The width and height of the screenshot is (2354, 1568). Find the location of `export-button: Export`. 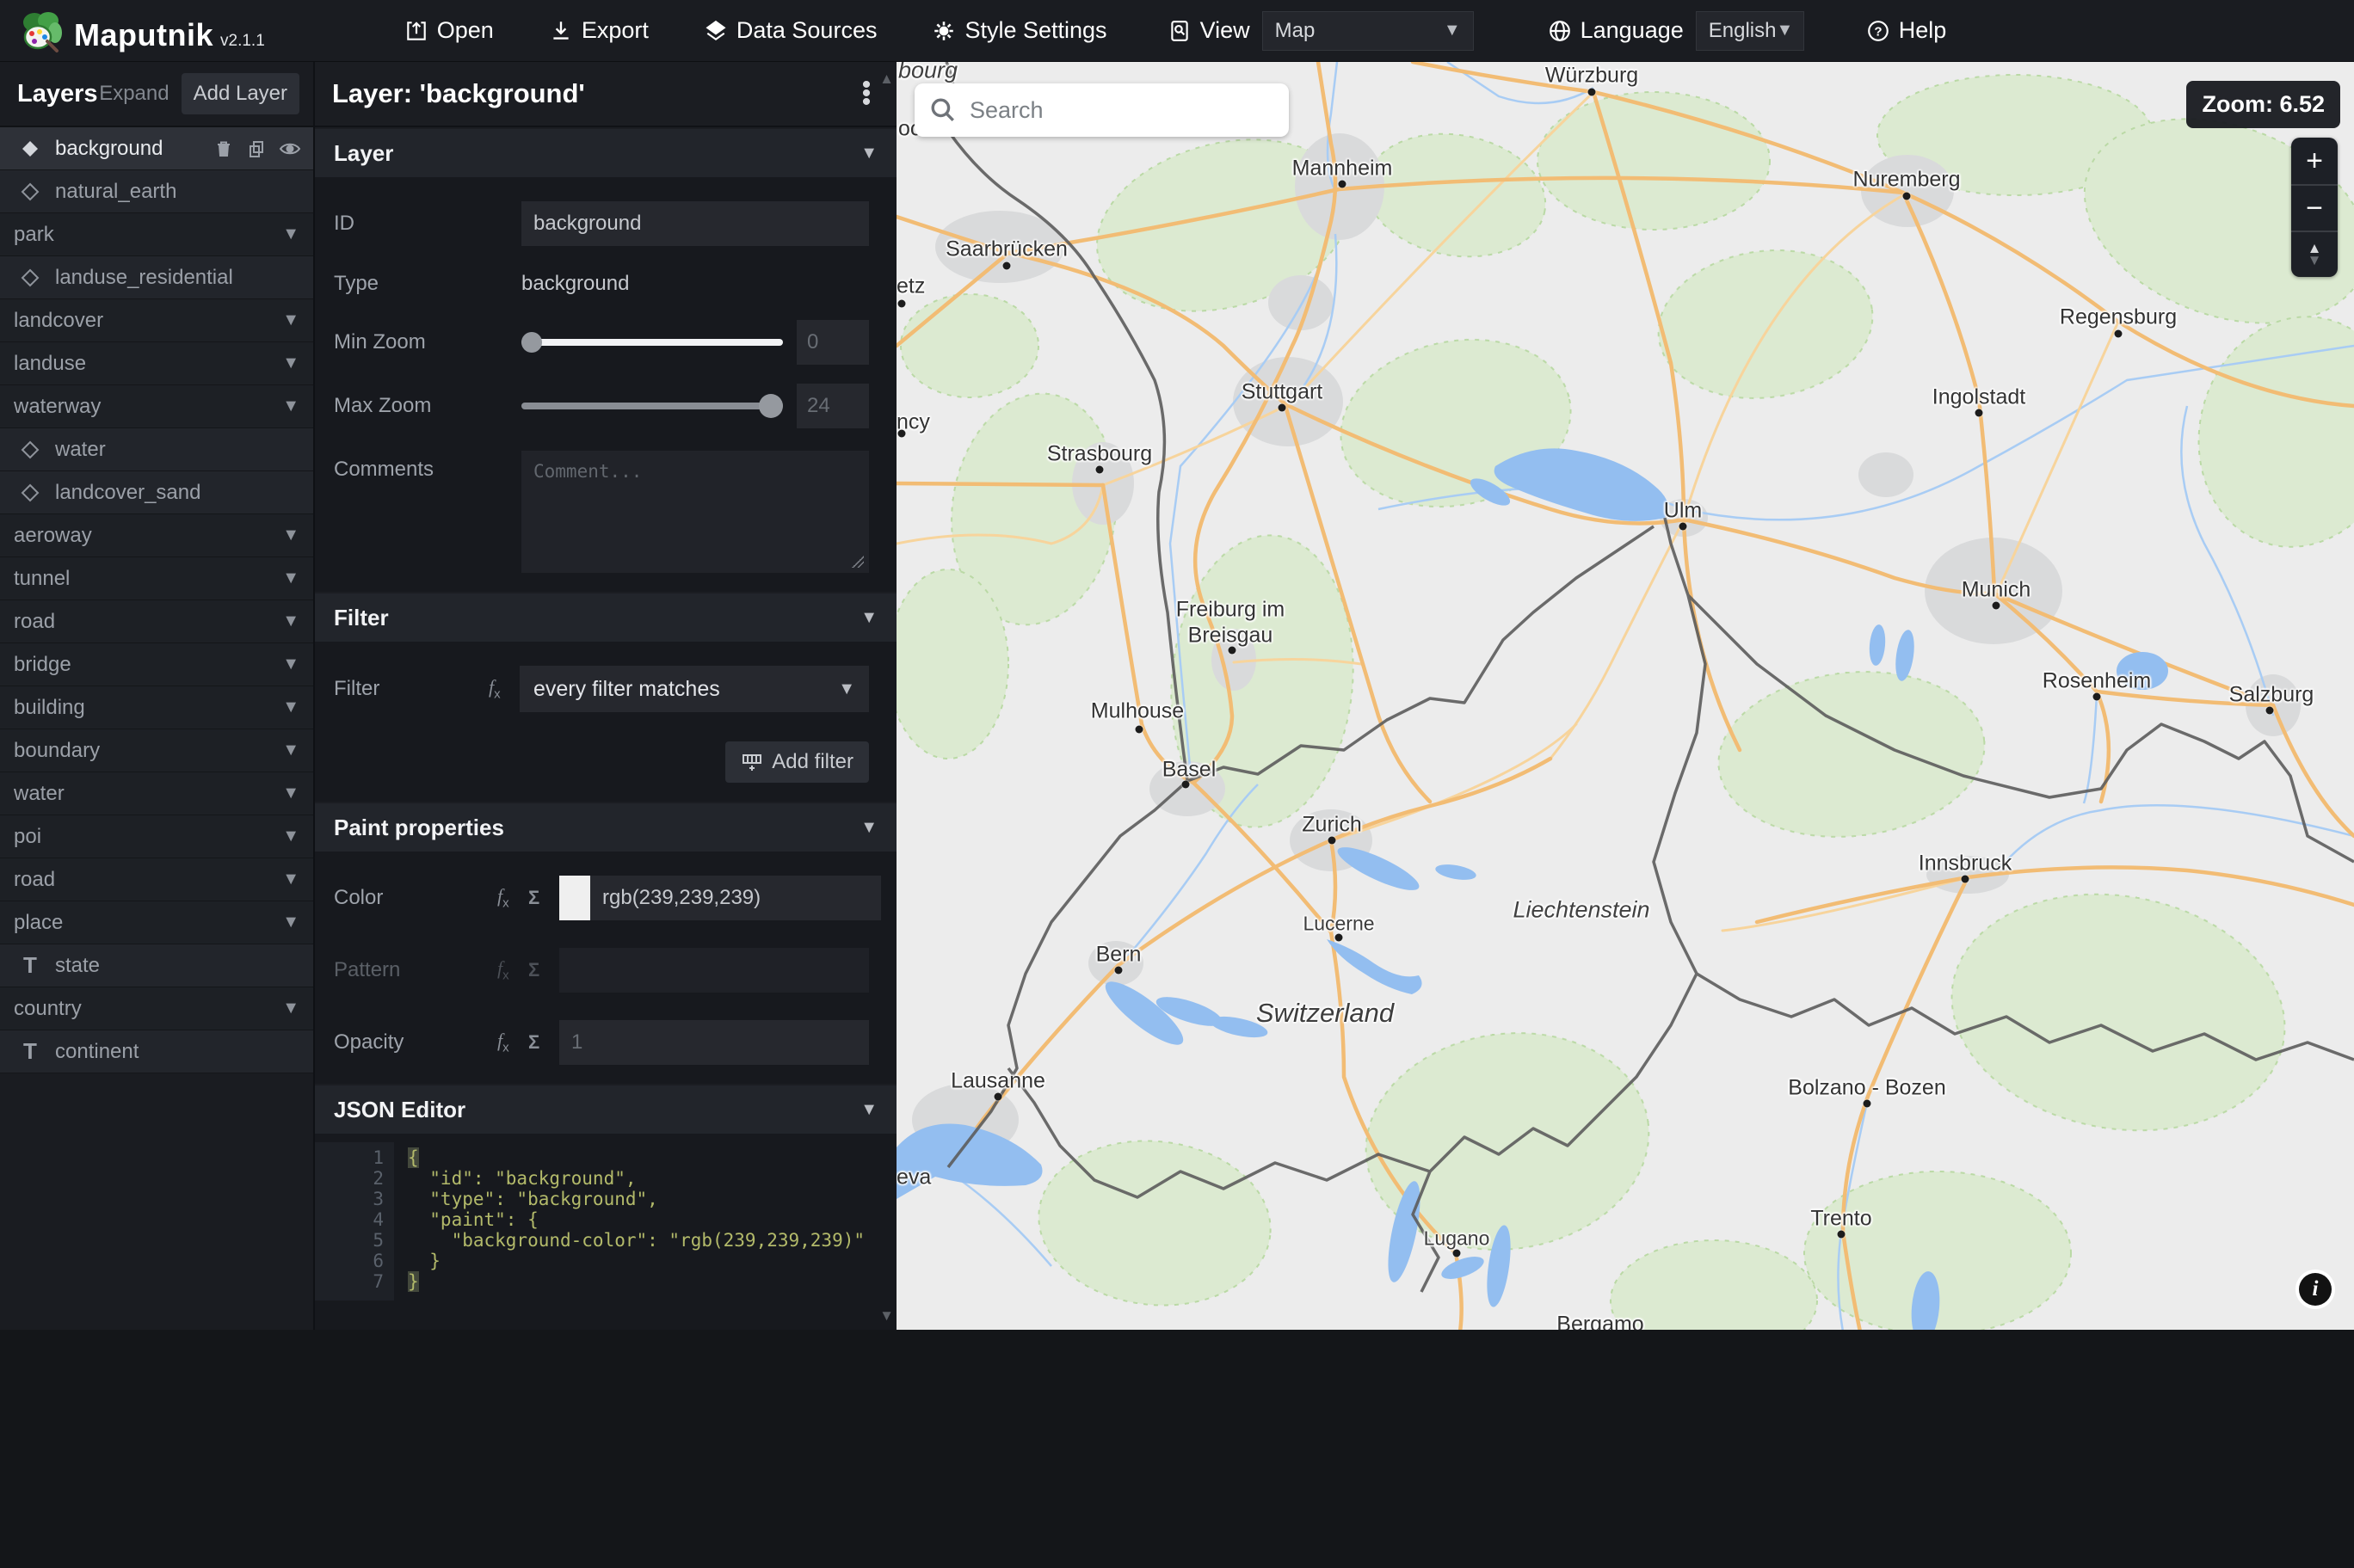

export-button: Export is located at coordinates (599, 31).